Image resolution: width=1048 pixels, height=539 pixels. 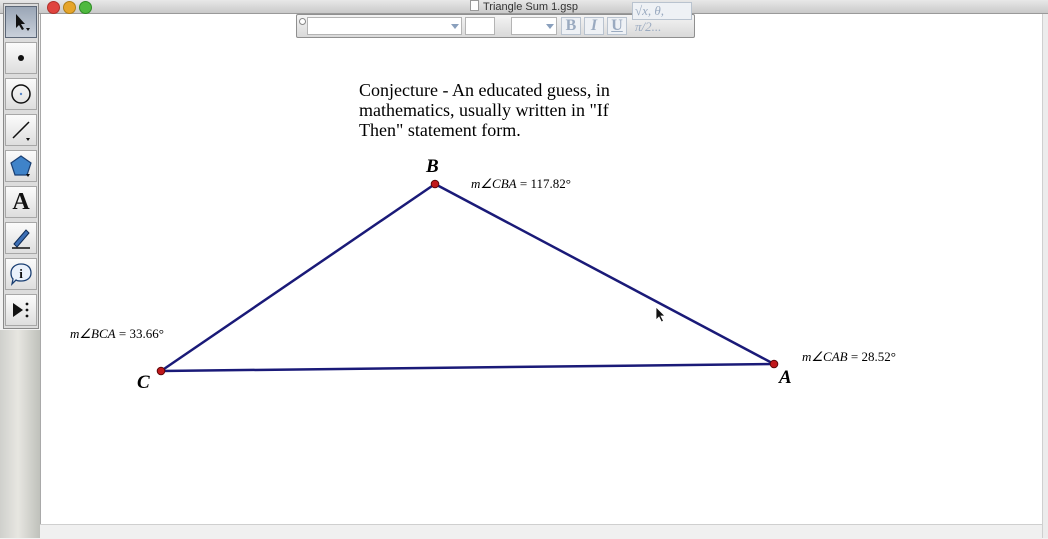 I want to click on mouse-cursor-icon, so click(x=660, y=314).